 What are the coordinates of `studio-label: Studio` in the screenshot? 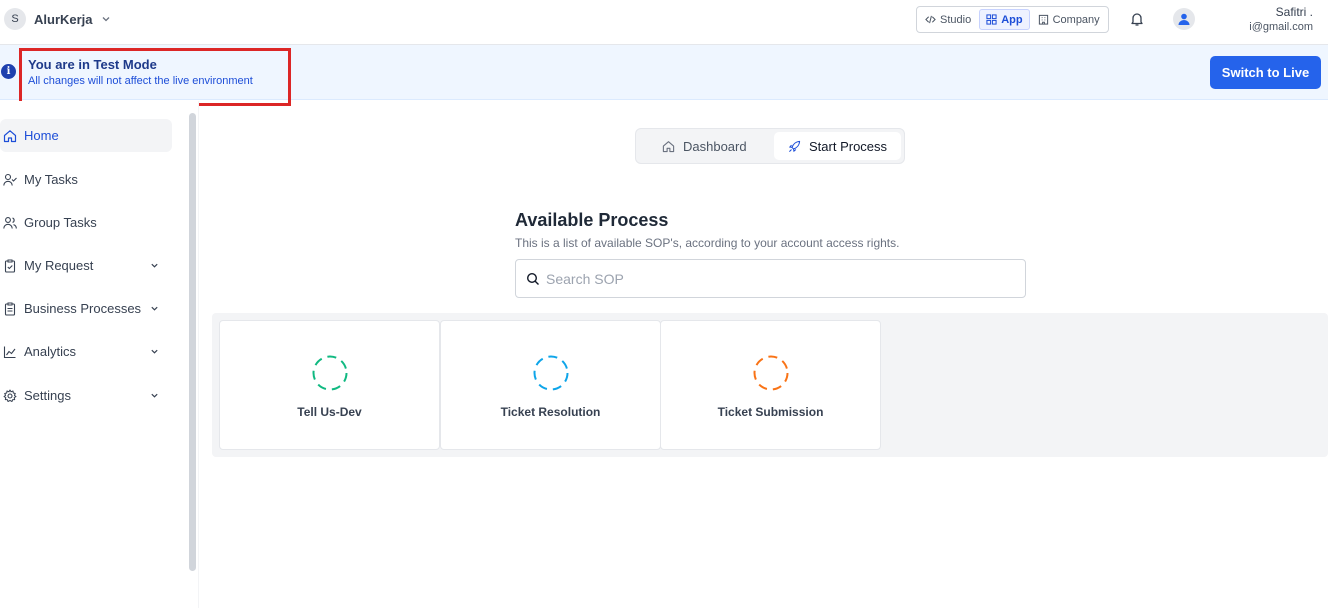 It's located at (956, 19).